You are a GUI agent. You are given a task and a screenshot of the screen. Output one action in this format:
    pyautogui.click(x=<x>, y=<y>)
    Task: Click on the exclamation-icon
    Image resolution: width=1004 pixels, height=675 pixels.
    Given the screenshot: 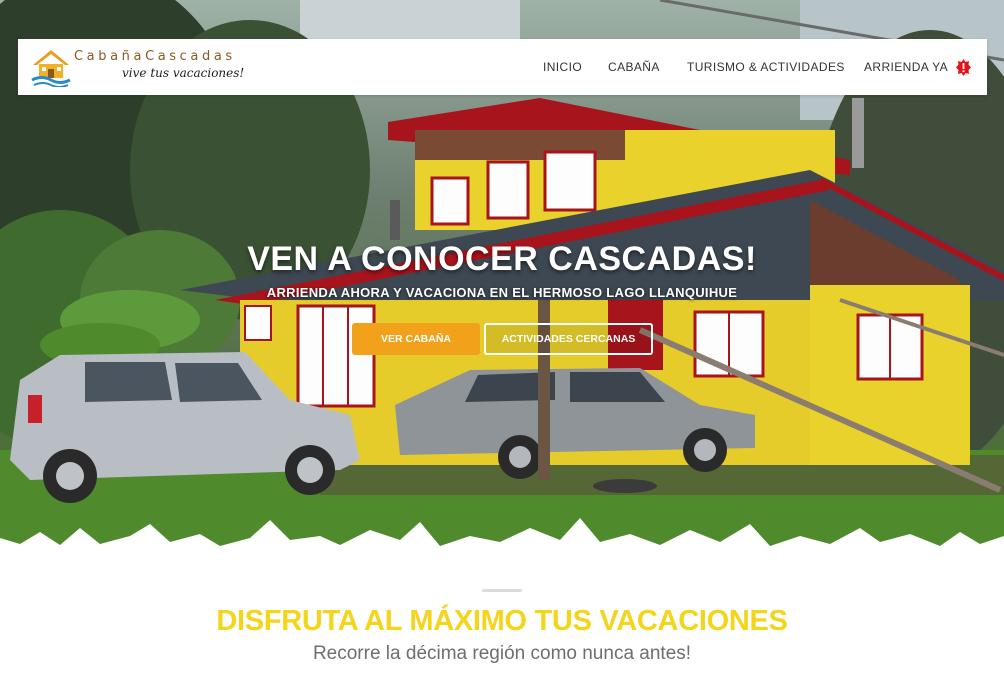 What is the action you would take?
    pyautogui.click(x=963, y=67)
    